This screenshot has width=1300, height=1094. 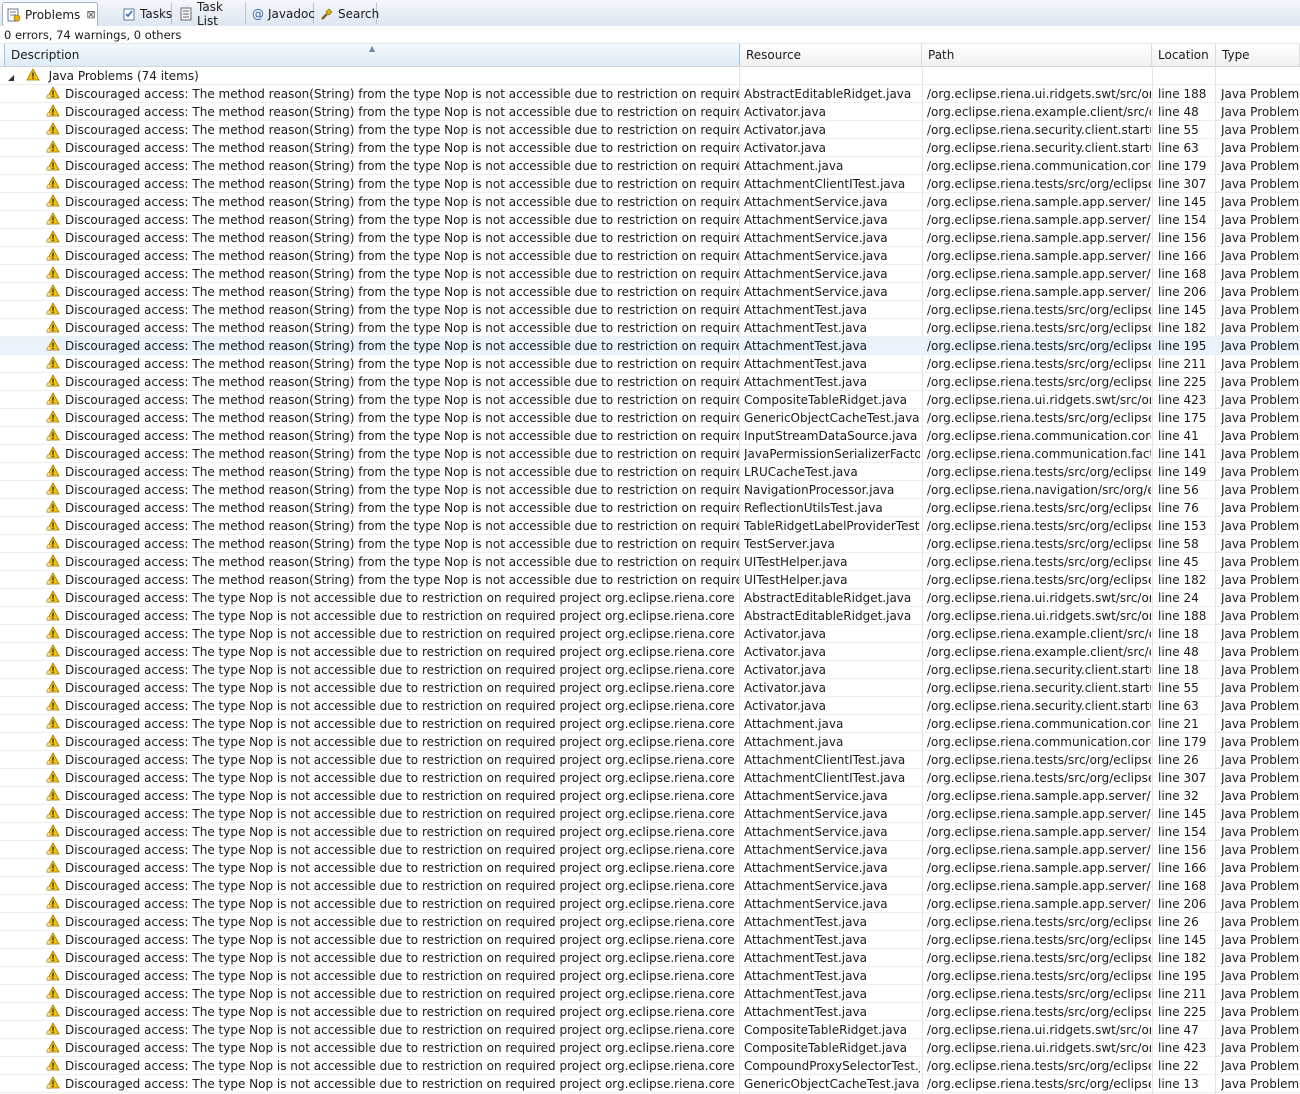 I want to click on close-icon: ⊠, so click(x=90, y=14).